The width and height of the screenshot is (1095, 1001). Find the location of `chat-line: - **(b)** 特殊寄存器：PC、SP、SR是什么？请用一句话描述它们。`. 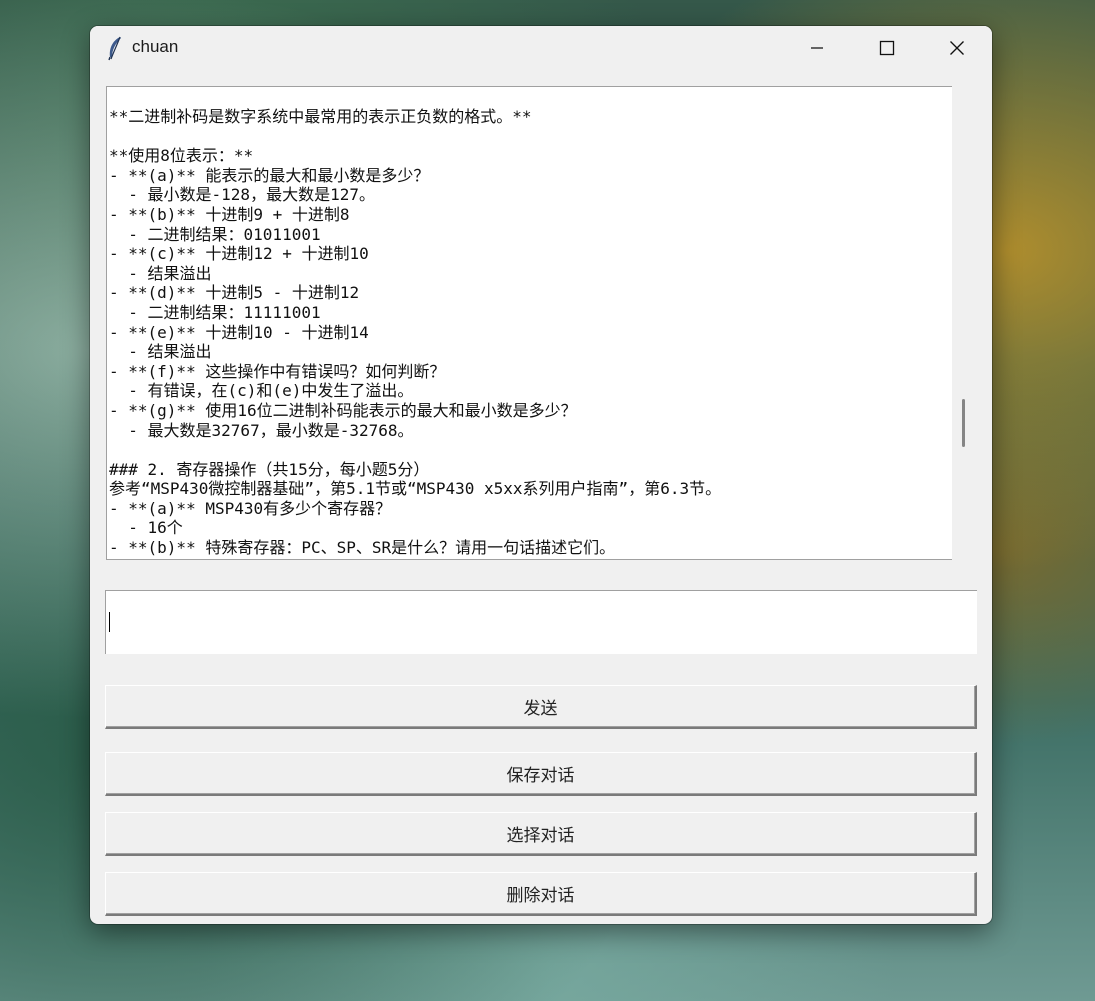

chat-line: - **(b)** 特殊寄存器：PC、SP、SR是什么？请用一句话描述它们。 is located at coordinates (362, 548).